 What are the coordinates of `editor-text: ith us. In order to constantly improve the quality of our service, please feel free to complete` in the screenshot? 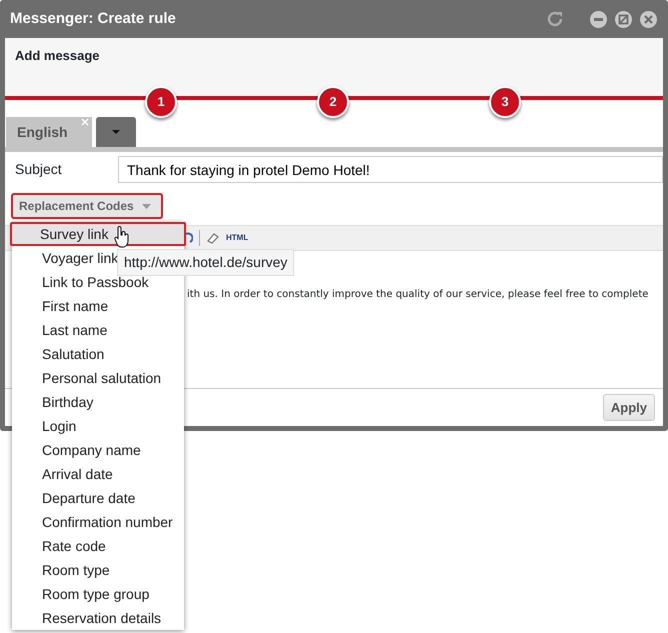 It's located at (417, 294).